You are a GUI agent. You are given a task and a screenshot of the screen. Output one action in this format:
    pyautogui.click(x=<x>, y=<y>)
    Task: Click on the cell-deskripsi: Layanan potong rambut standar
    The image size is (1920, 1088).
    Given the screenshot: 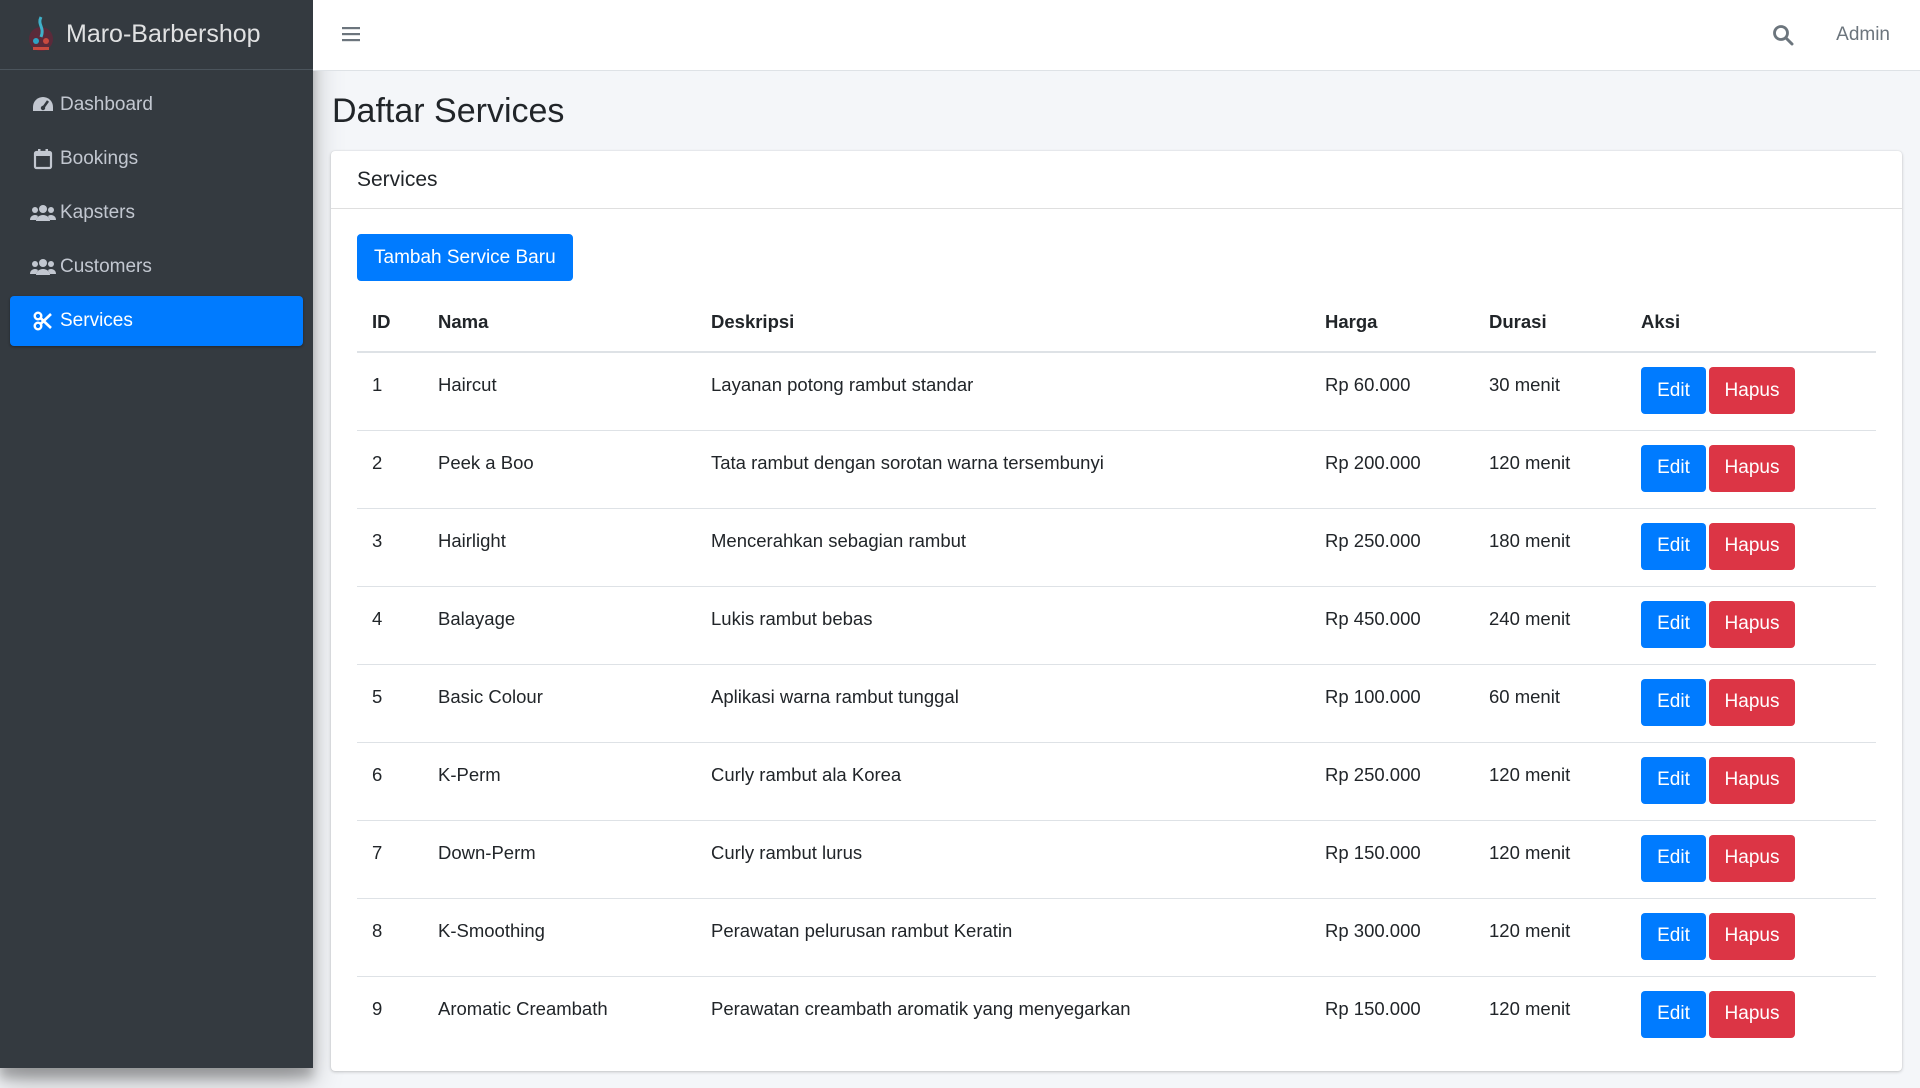 What is the action you would take?
    pyautogui.click(x=1003, y=391)
    